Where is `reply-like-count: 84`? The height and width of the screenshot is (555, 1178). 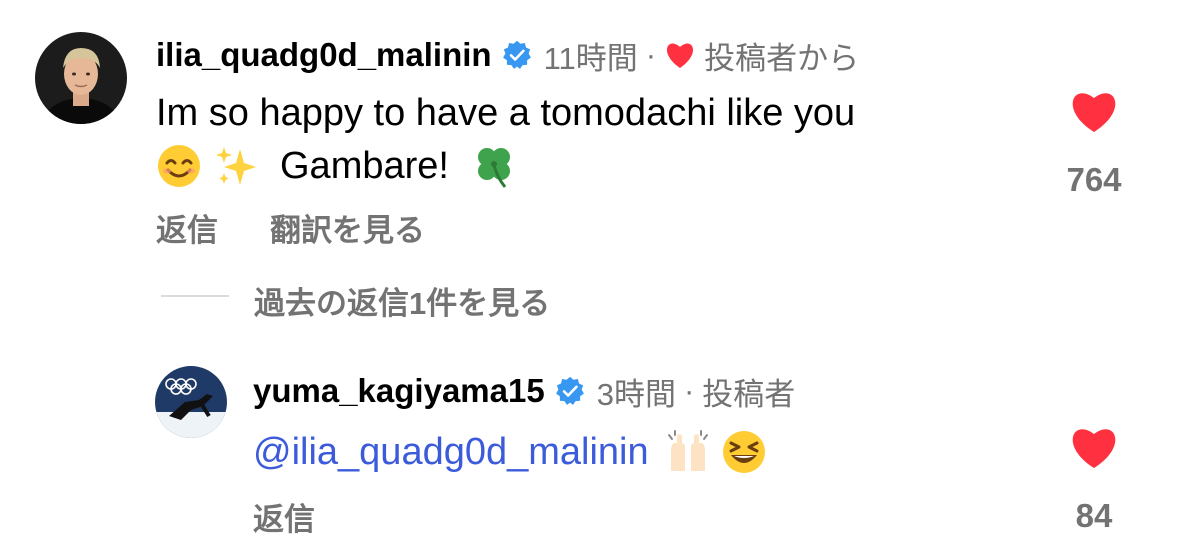
reply-like-count: 84 is located at coordinates (1094, 515).